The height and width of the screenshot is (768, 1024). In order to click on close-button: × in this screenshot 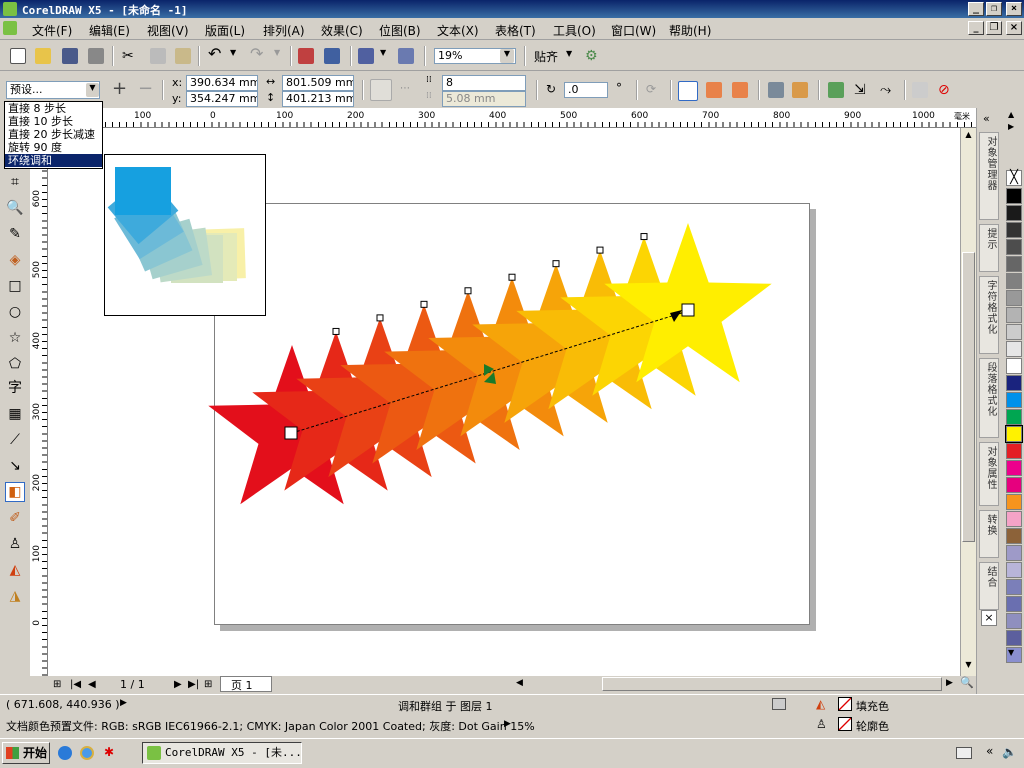, I will do `click(1014, 9)`.